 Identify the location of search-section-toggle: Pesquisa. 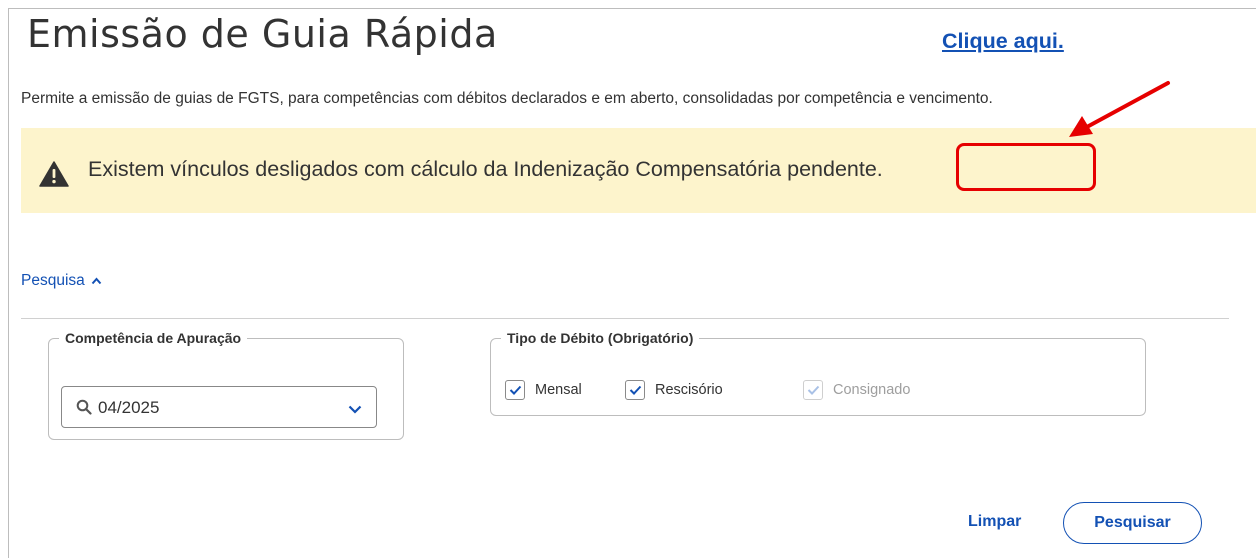
(61, 281).